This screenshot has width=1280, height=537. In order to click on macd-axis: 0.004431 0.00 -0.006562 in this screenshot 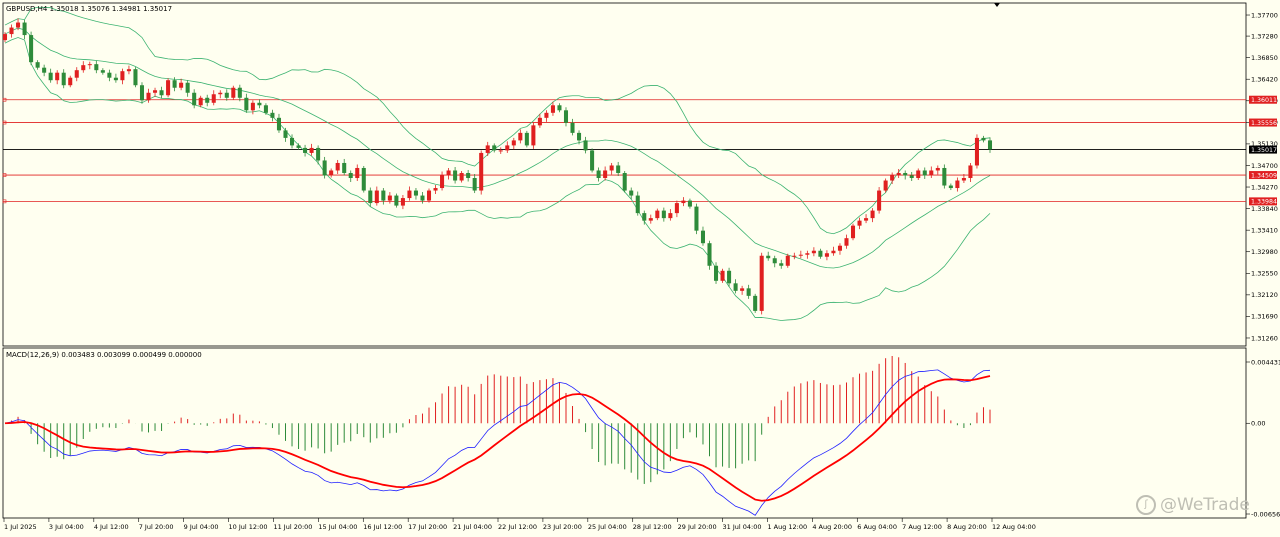, I will do `click(1263, 438)`.